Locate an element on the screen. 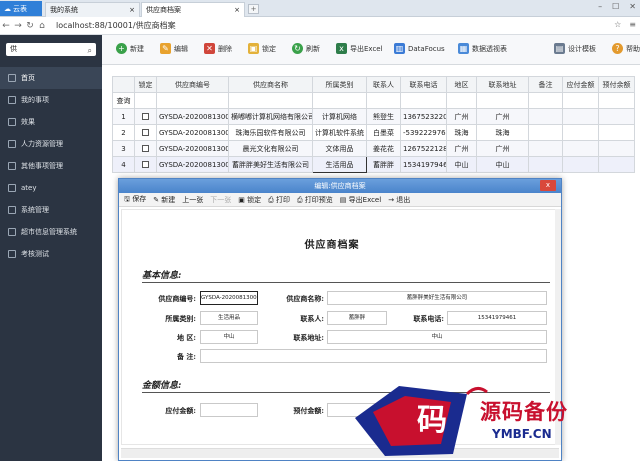 The image size is (640, 461). cloud-menu-button: ☁ 云表 is located at coordinates (21, 8).